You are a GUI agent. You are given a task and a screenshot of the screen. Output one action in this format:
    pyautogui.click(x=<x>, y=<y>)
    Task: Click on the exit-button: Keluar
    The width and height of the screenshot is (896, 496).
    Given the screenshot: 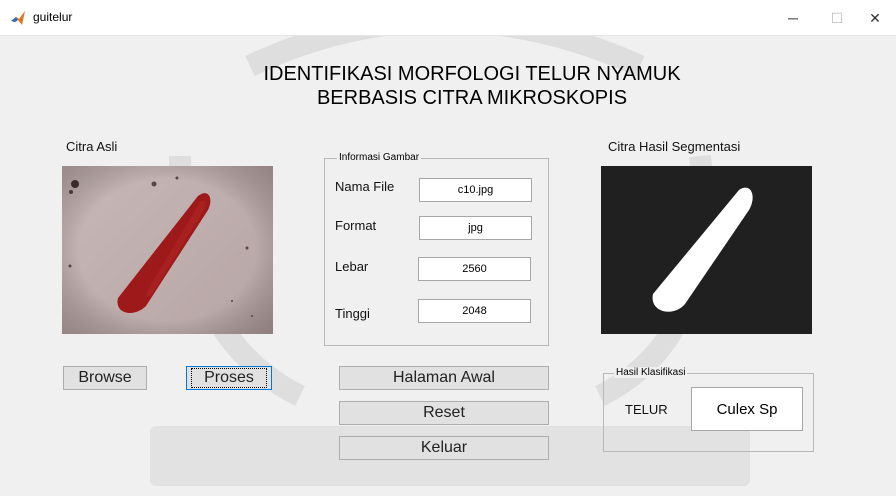 What is the action you would take?
    pyautogui.click(x=444, y=448)
    